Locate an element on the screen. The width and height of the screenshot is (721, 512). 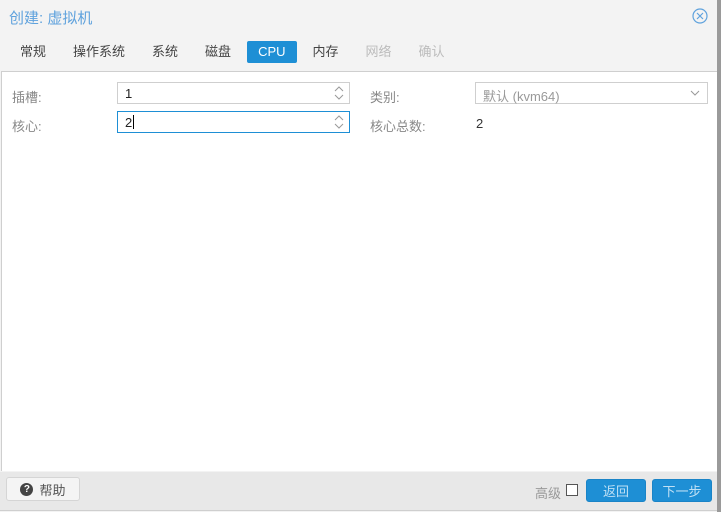
tab-os: 操作系统 is located at coordinates (99, 52).